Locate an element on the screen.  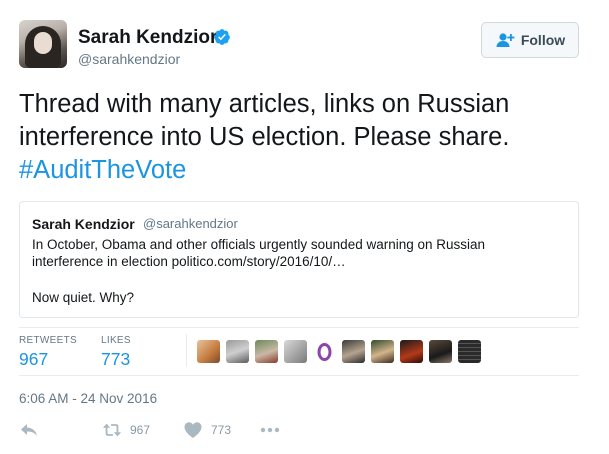
quoted-tweet-text: Now quiet. Why? is located at coordinates (83, 297).